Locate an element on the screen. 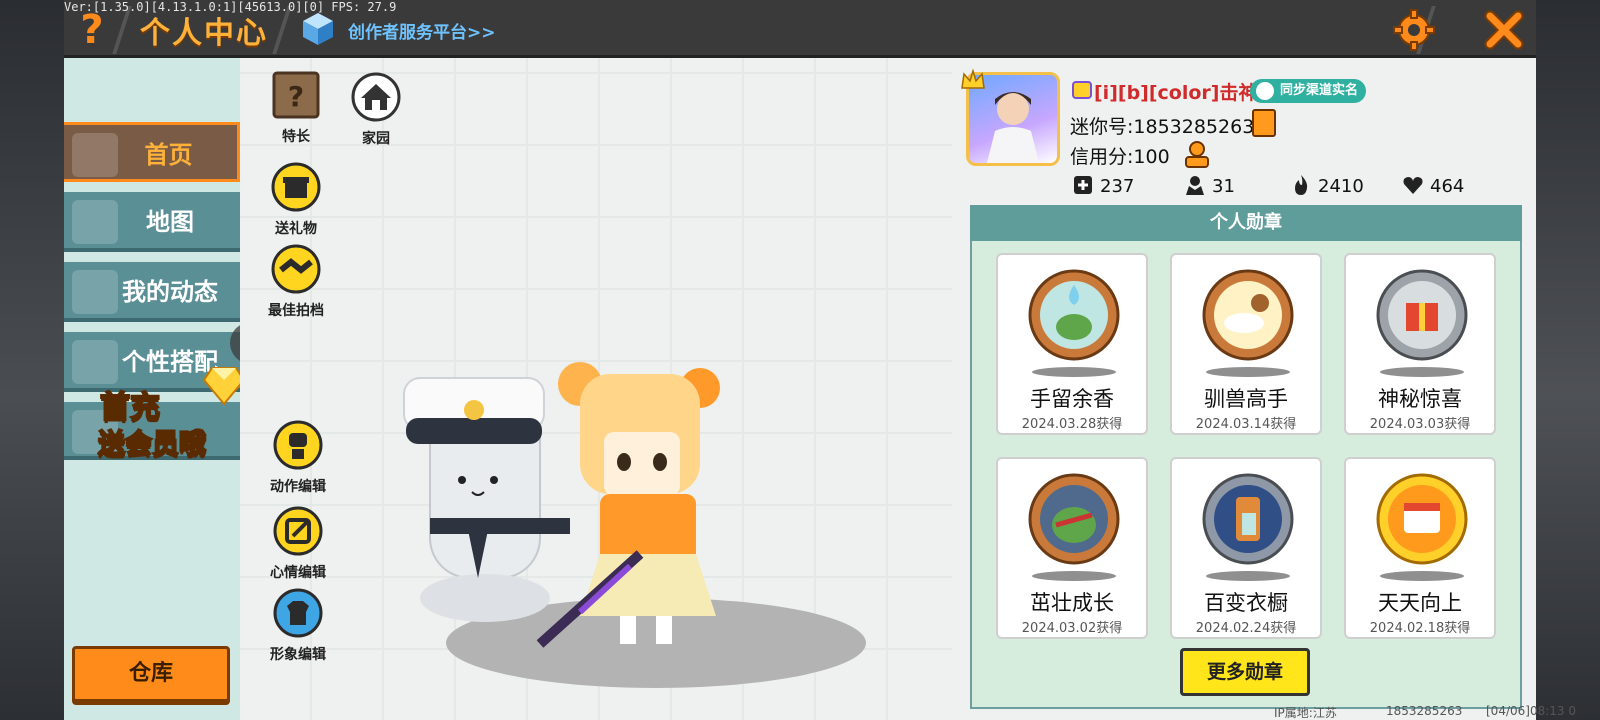 This screenshot has height=720, width=1600. medal-card: 天天向上 2024.02.18获得 is located at coordinates (1420, 548).